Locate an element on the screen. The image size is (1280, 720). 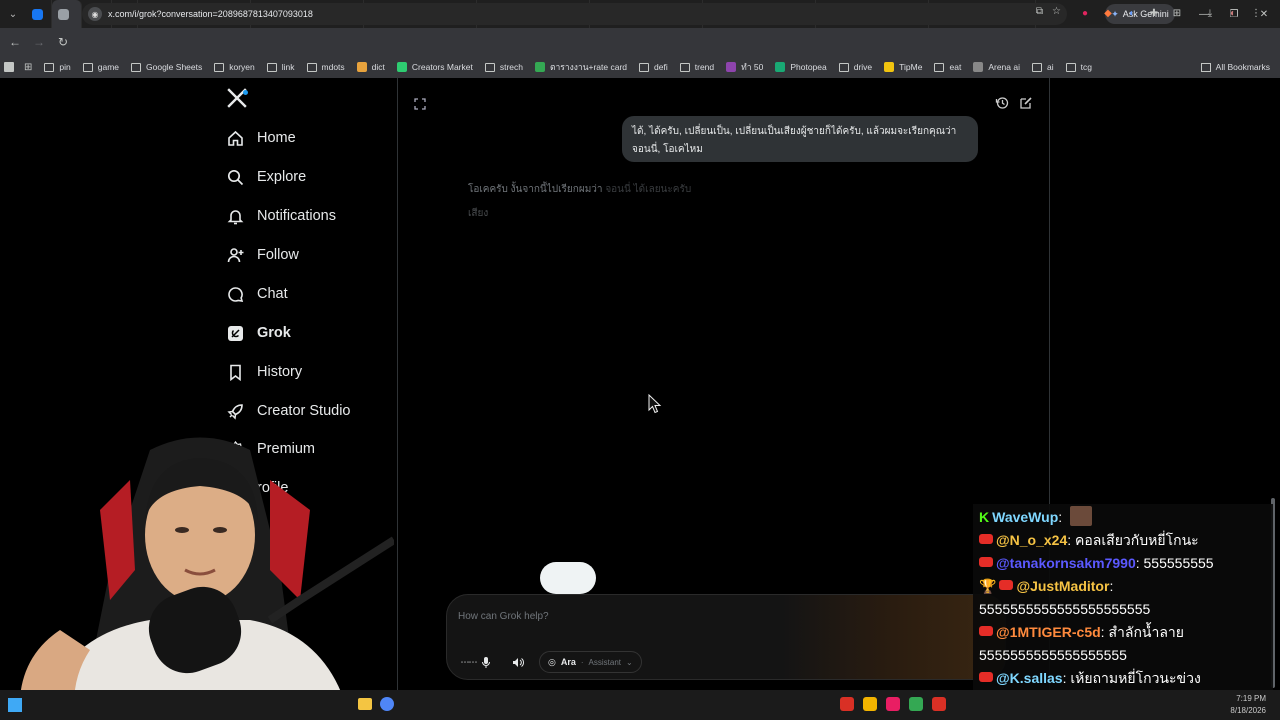
new-chat-edit-icon is located at coordinates (1026, 103).